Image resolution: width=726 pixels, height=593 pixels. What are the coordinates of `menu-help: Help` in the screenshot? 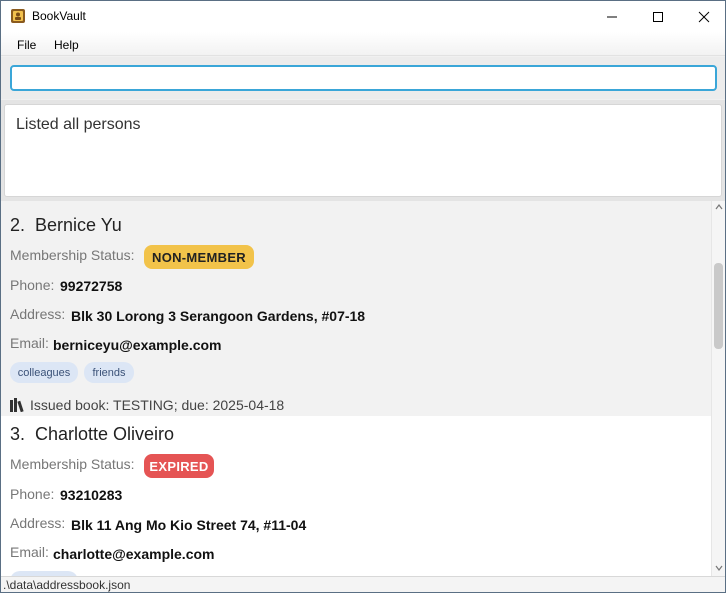 It's located at (66, 45).